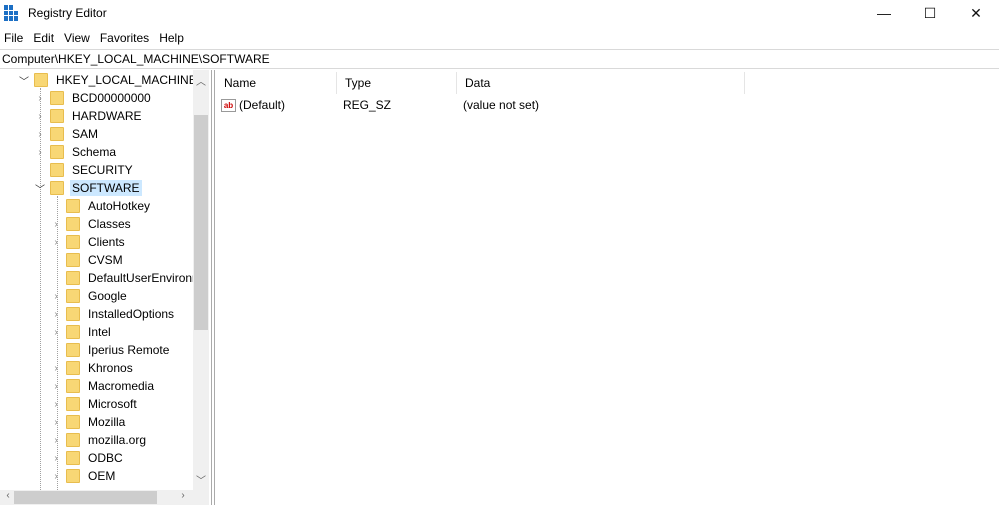  Describe the element at coordinates (44, 38) in the screenshot. I see `menu-edit: Edit` at that location.